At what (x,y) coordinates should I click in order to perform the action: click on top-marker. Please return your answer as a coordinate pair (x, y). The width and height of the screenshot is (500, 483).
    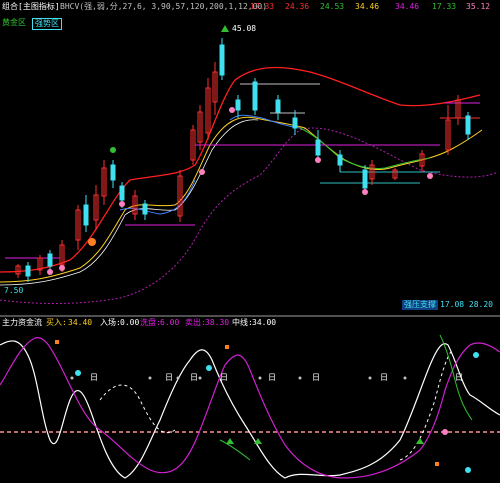
    Looking at the image, I should click on (225, 28).